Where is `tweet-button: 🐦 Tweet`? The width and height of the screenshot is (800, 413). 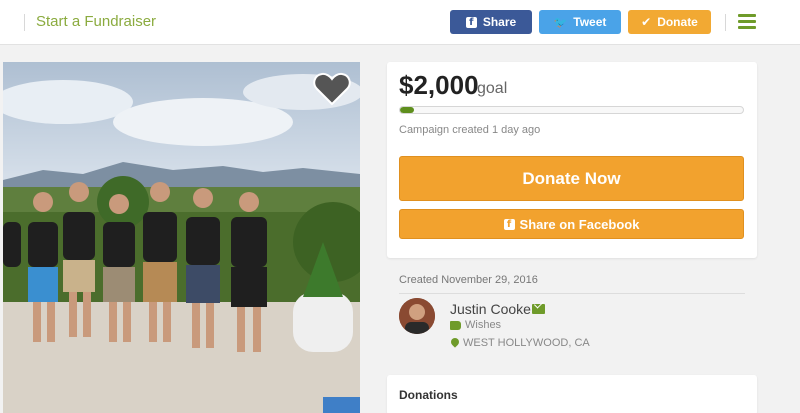
tweet-button: 🐦 Tweet is located at coordinates (580, 22).